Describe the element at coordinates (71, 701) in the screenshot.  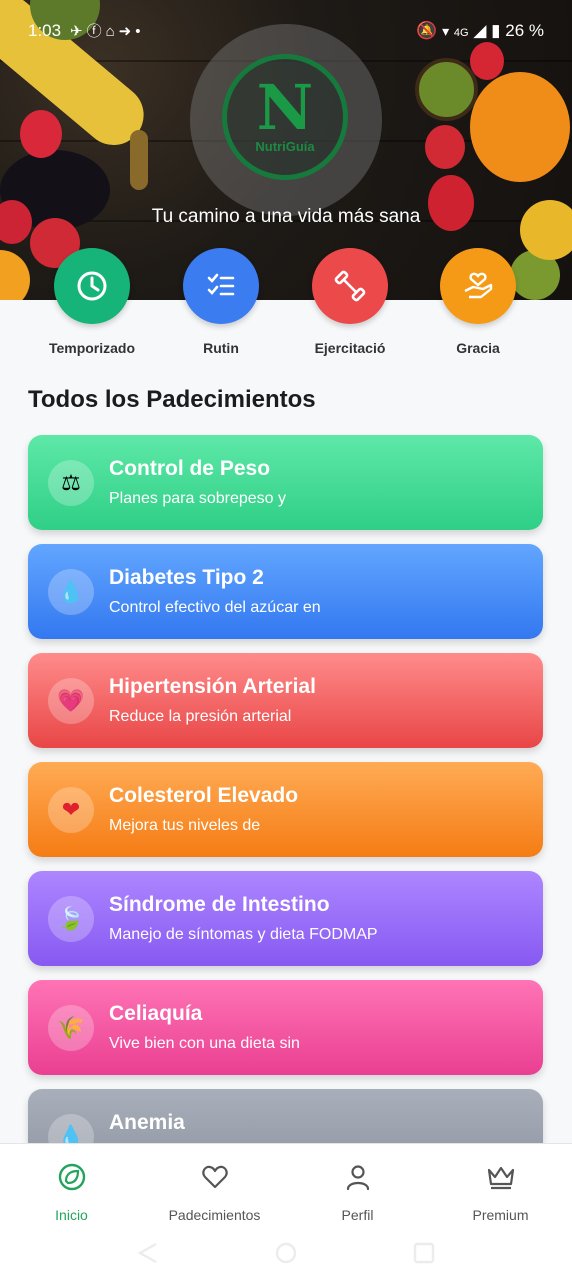
I see `heart-pulse-icon: 💗` at that location.